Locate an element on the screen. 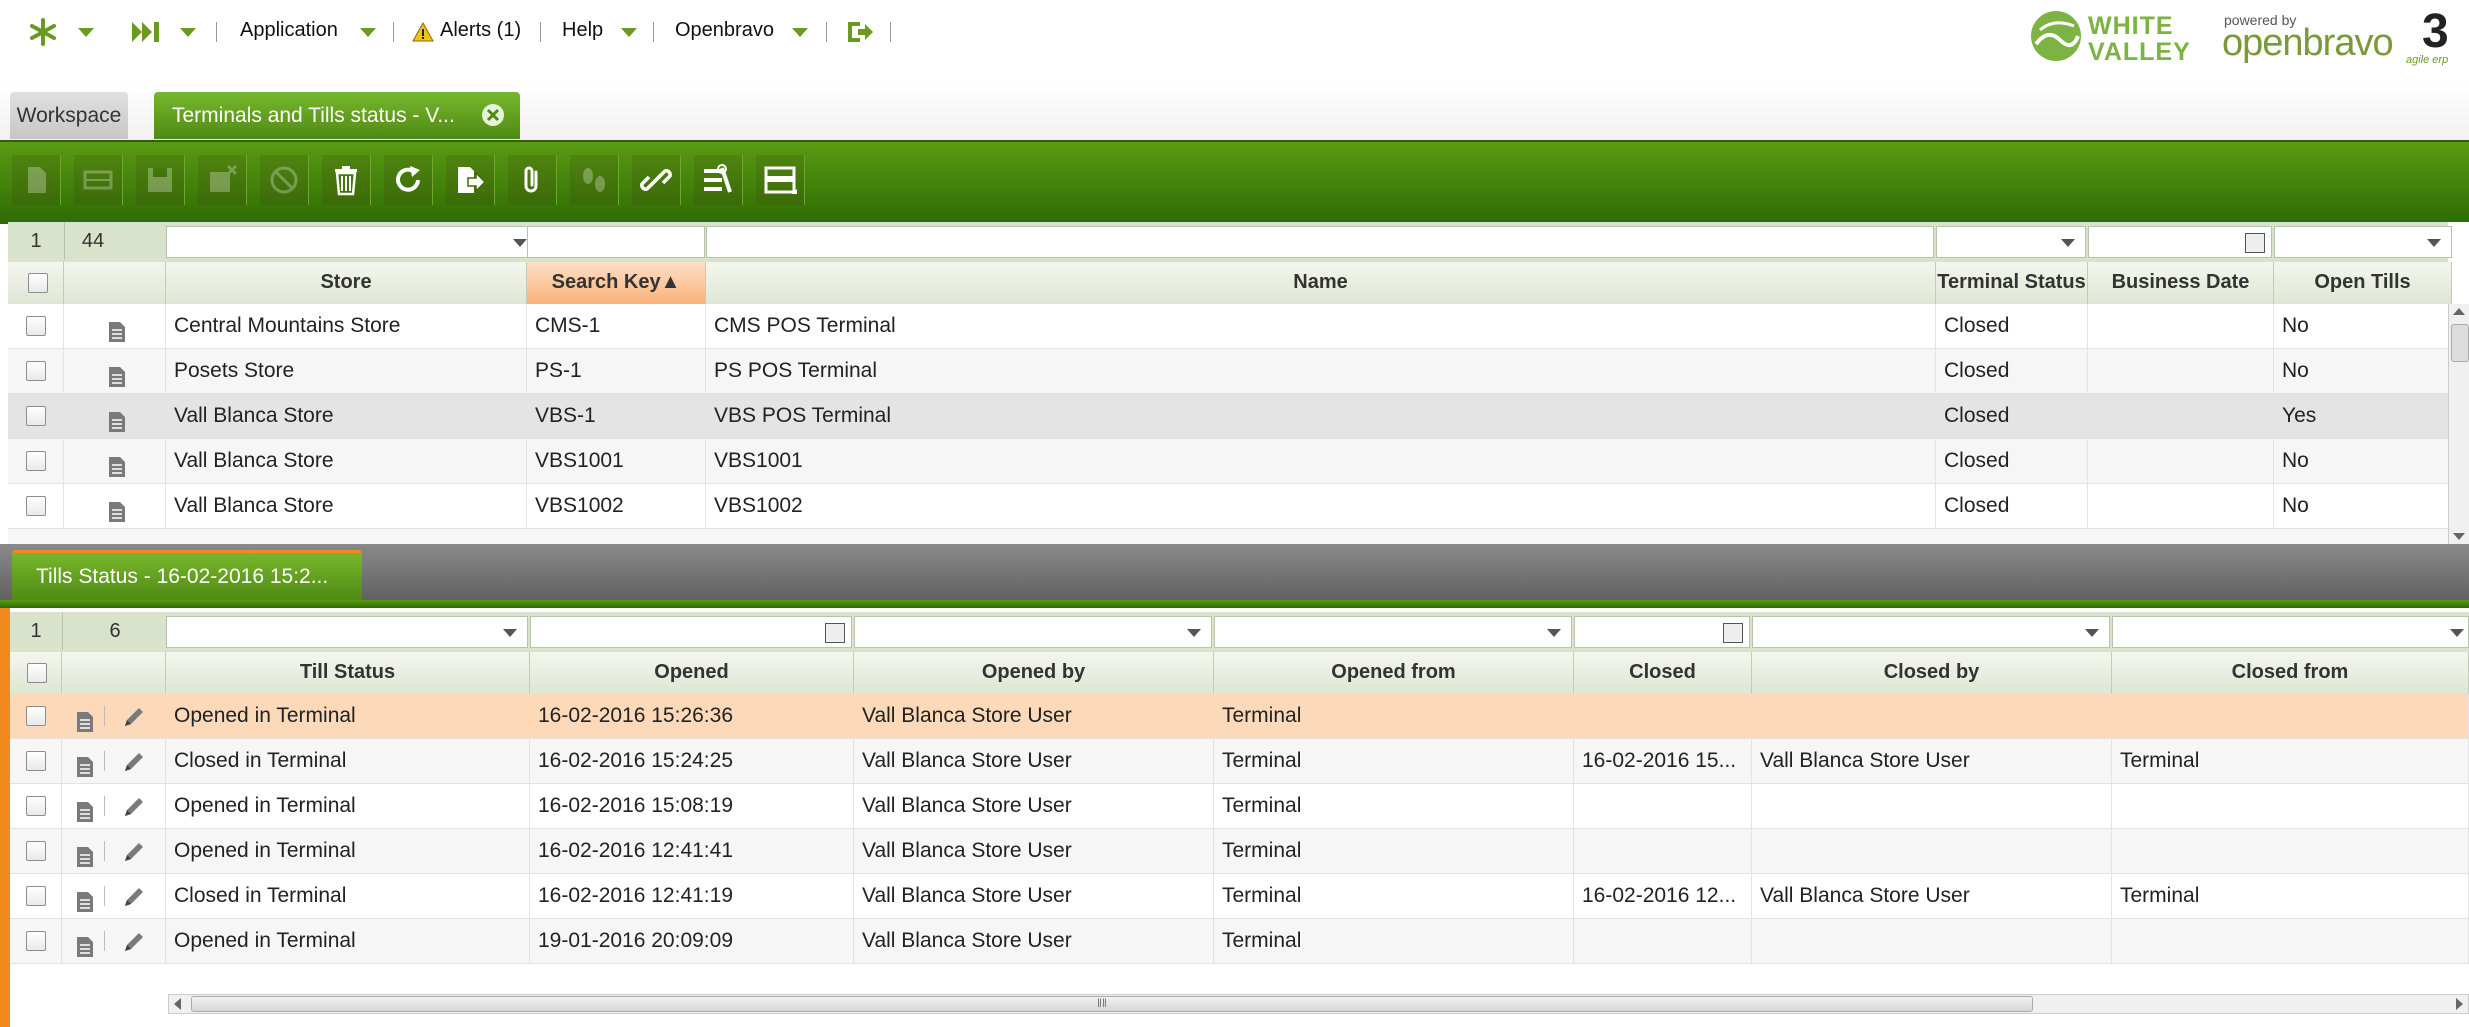  table-row: Vall Blanca Store VBS1001 VBS1001 Closed No is located at coordinates (1228, 461).